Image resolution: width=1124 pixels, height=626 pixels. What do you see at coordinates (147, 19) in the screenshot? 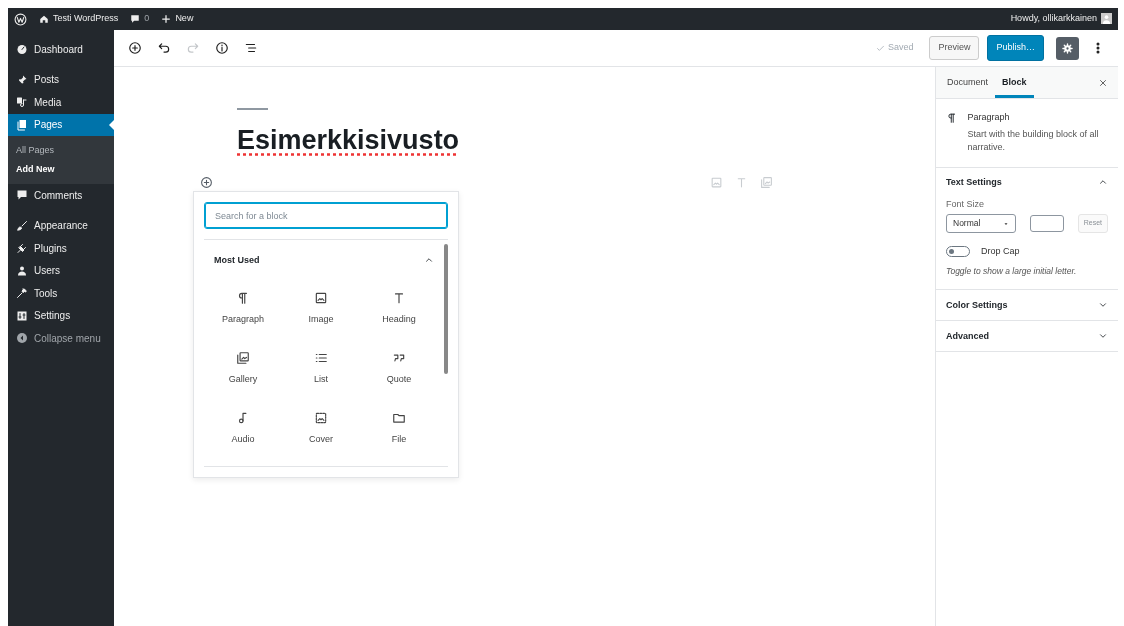
I see `comment-count: 0` at bounding box center [147, 19].